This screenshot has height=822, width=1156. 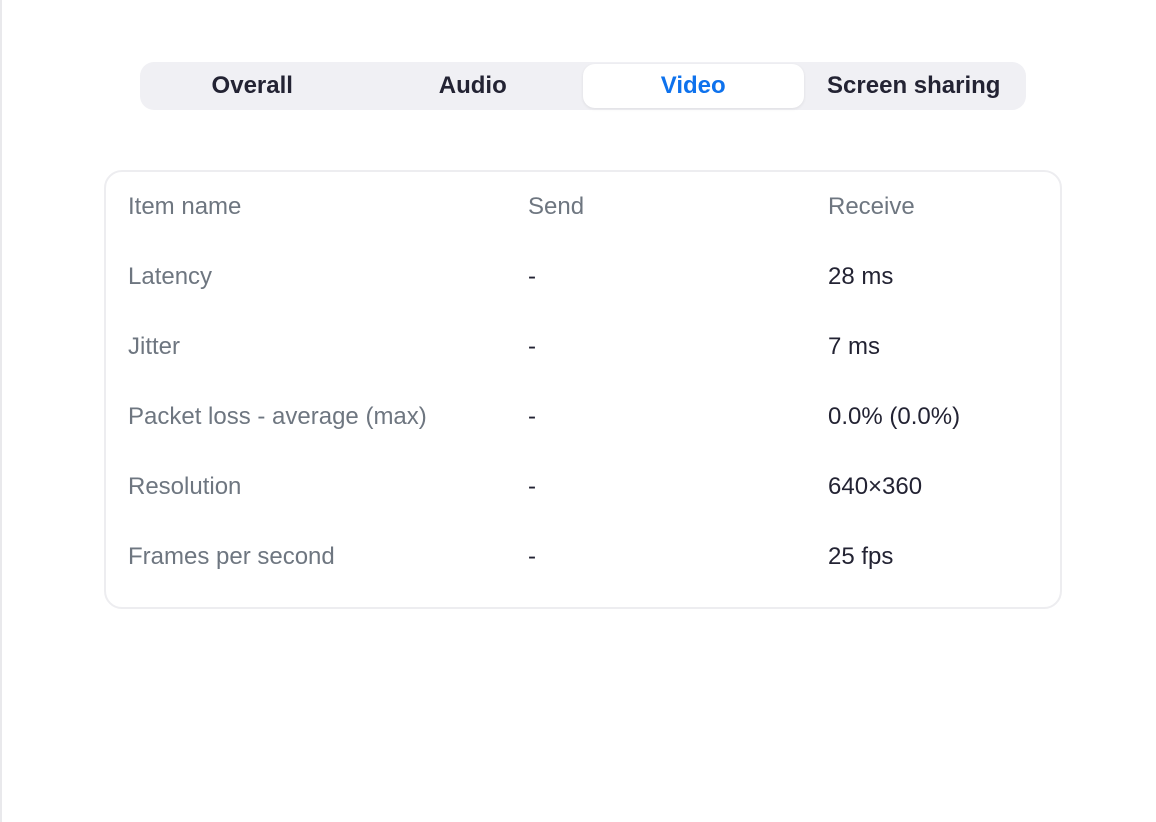 I want to click on statistics-tab-bar: Overall Audio Video Screen sharing, so click(x=583, y=86).